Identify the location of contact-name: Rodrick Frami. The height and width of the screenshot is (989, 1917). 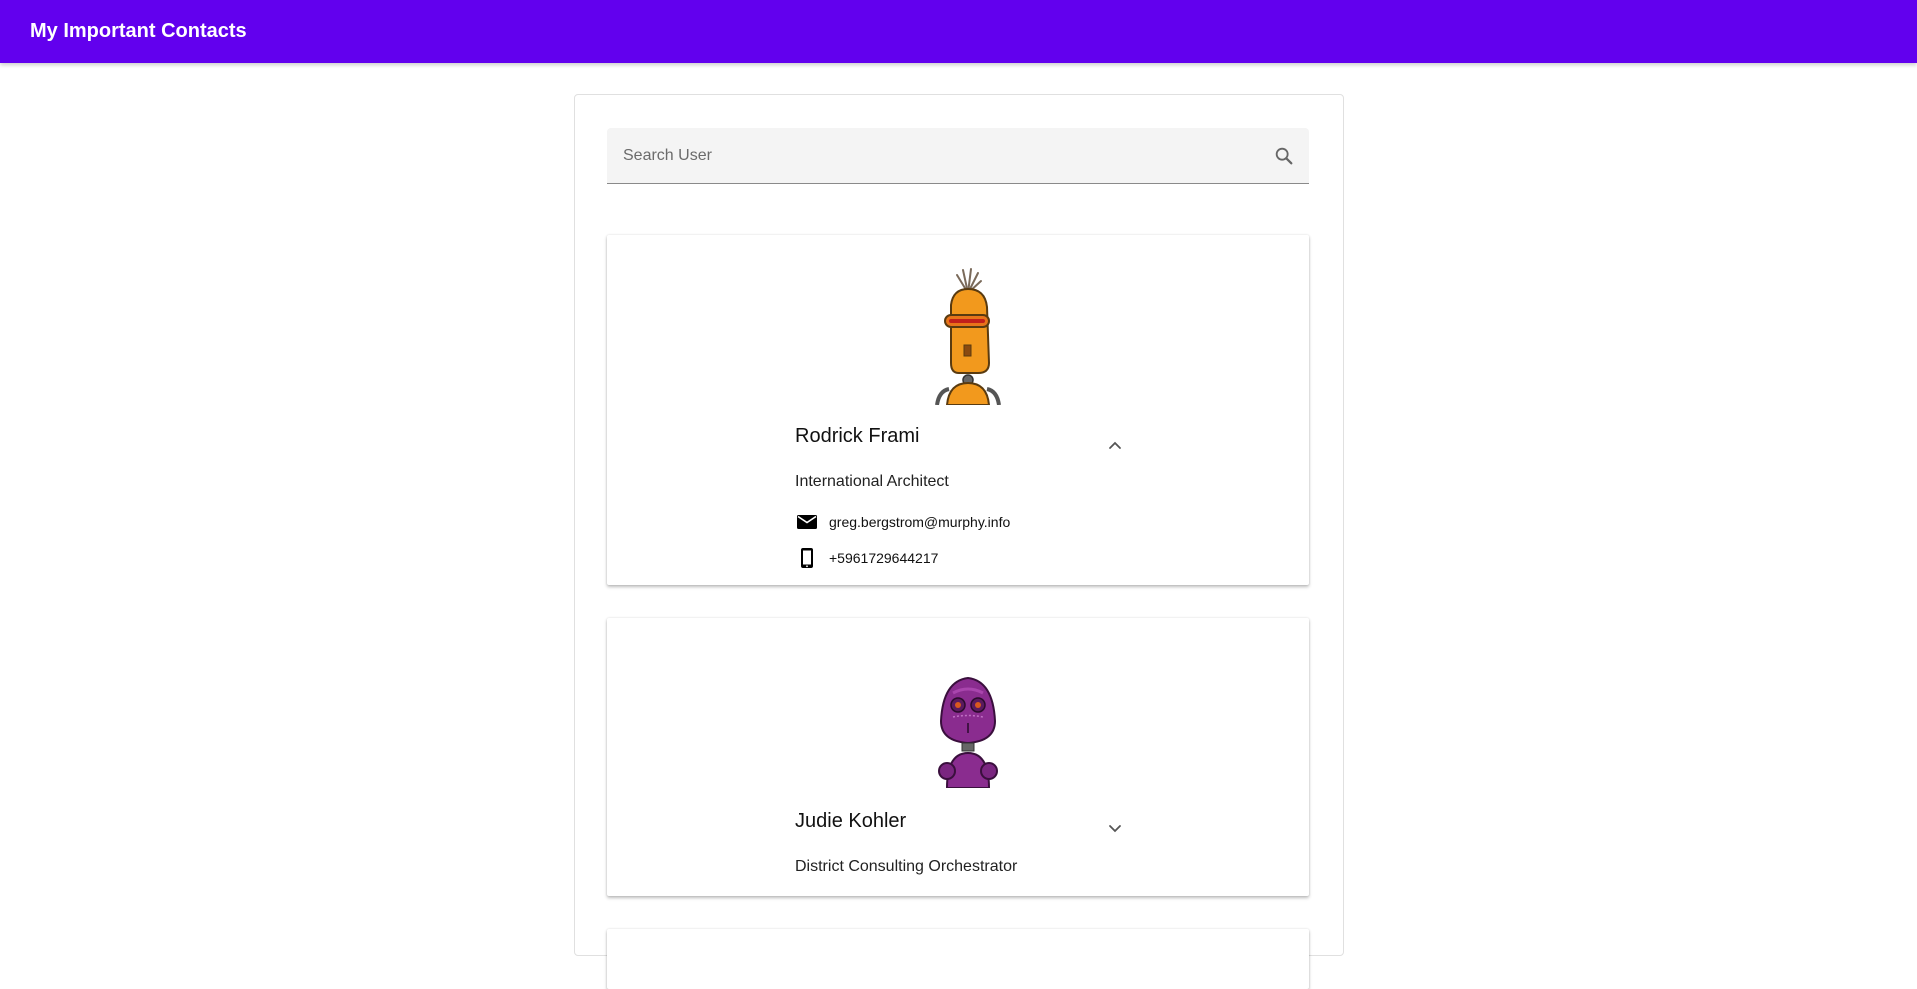
(857, 436).